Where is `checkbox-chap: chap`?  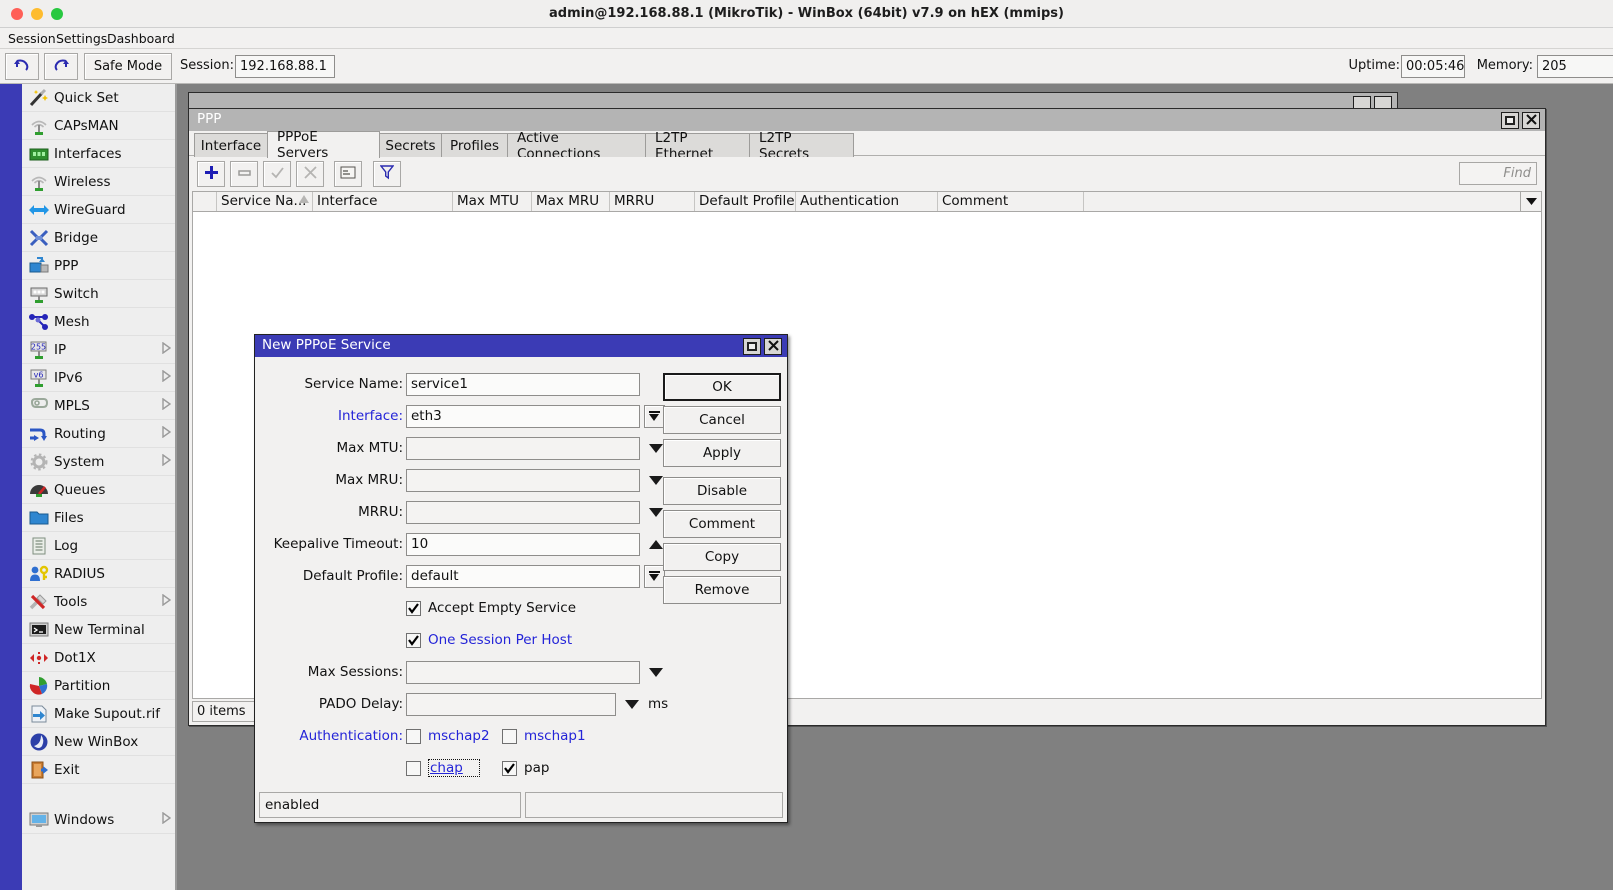
checkbox-chap: chap is located at coordinates (443, 768).